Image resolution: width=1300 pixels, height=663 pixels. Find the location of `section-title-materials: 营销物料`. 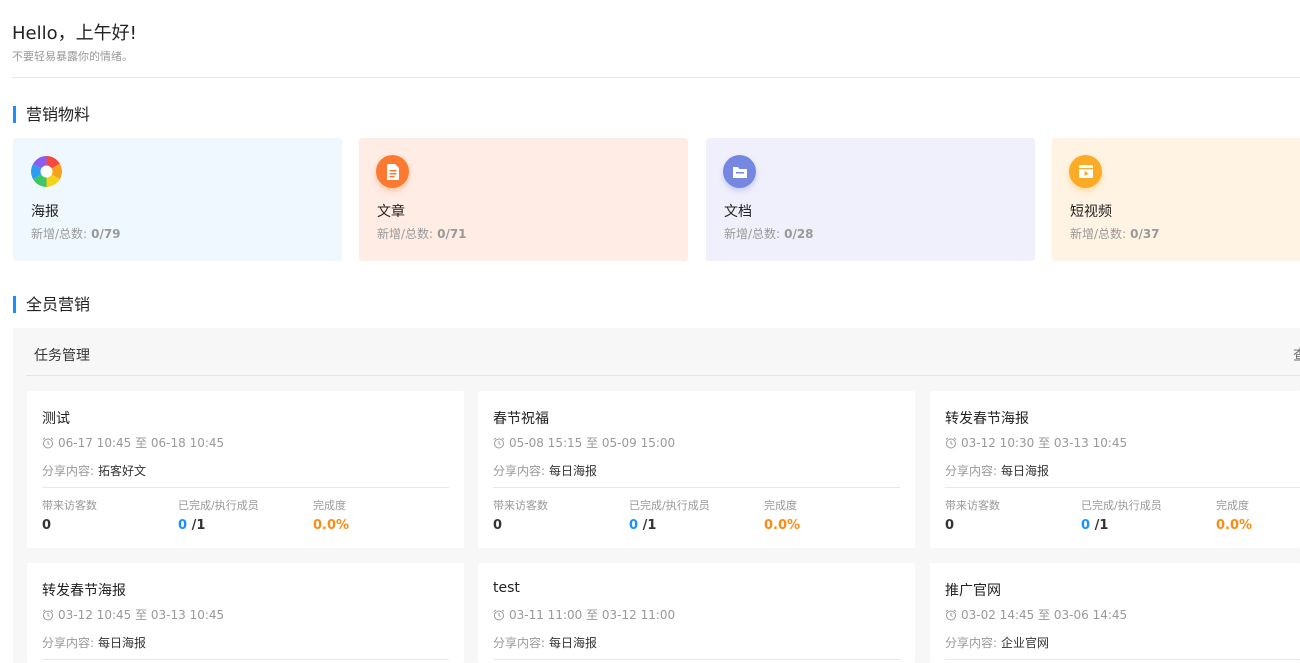

section-title-materials: 营销物料 is located at coordinates (51, 115).